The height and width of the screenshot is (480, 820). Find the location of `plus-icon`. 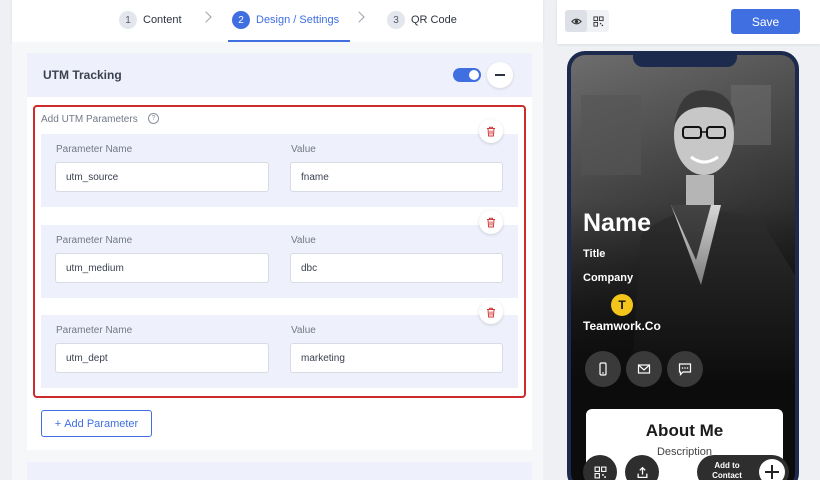

plus-icon is located at coordinates (772, 469).